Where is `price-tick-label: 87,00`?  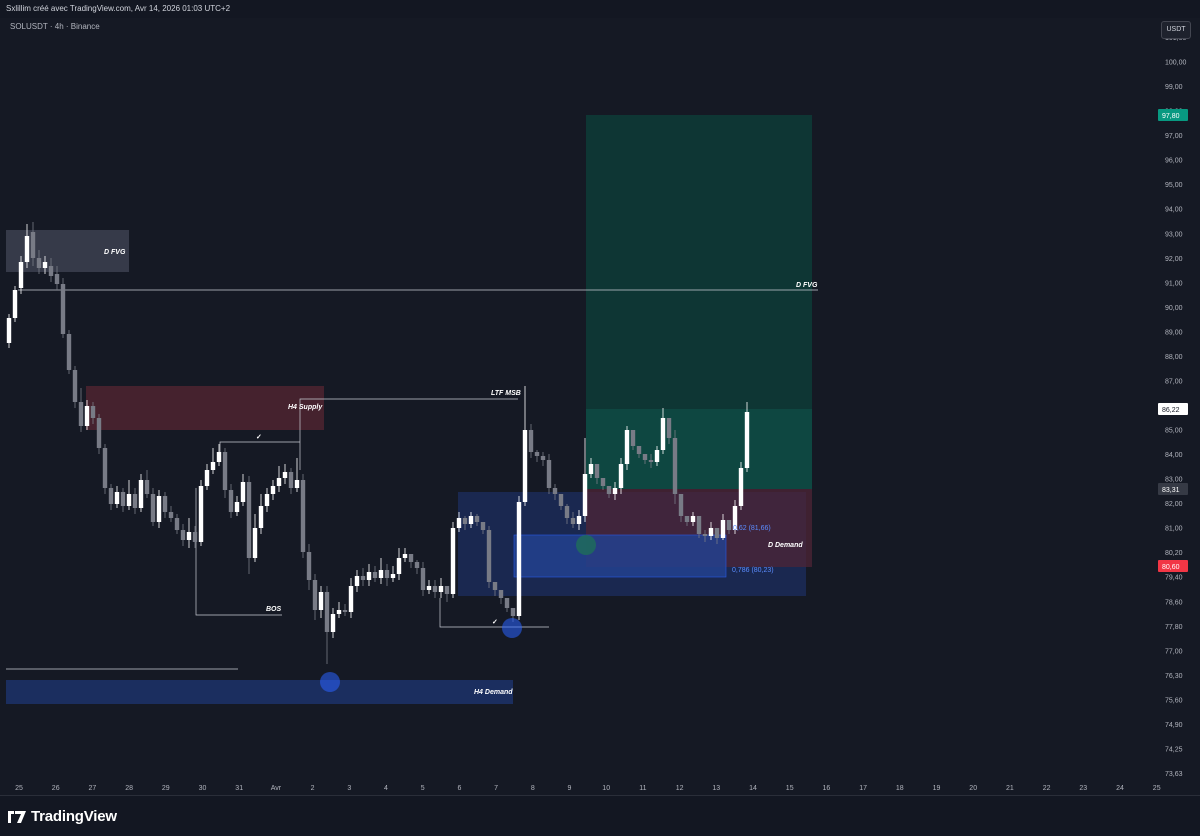
price-tick-label: 87,00 is located at coordinates (1174, 381).